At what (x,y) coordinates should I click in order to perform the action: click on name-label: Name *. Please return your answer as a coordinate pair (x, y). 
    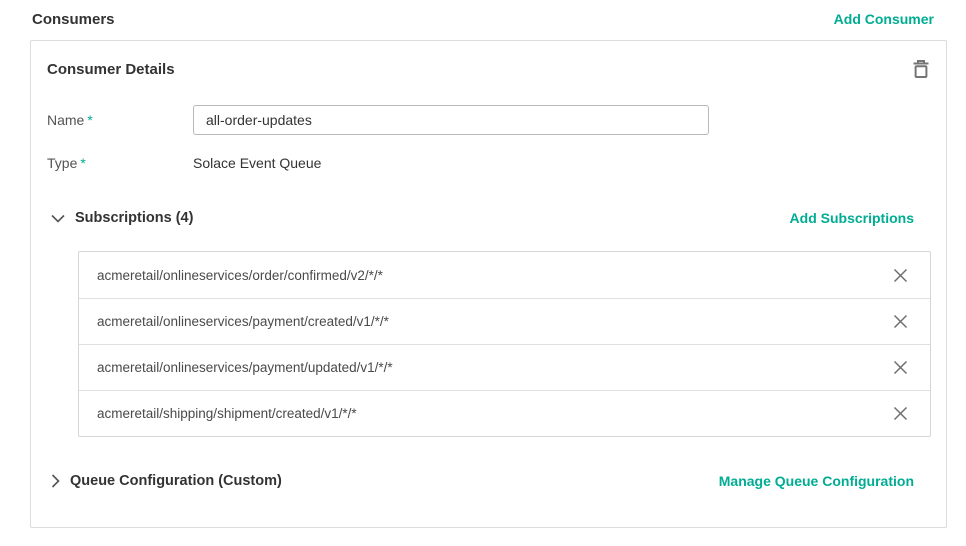
    Looking at the image, I should click on (120, 120).